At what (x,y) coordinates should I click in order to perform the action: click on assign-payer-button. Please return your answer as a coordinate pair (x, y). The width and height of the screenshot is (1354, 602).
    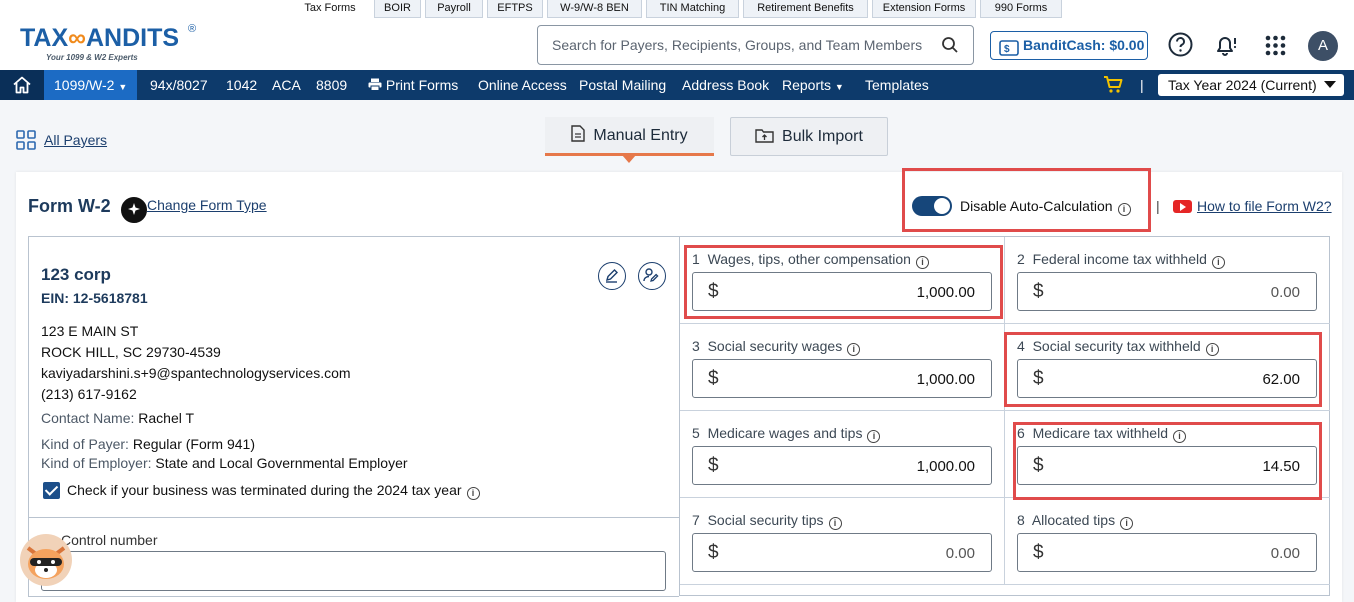
    Looking at the image, I should click on (652, 276).